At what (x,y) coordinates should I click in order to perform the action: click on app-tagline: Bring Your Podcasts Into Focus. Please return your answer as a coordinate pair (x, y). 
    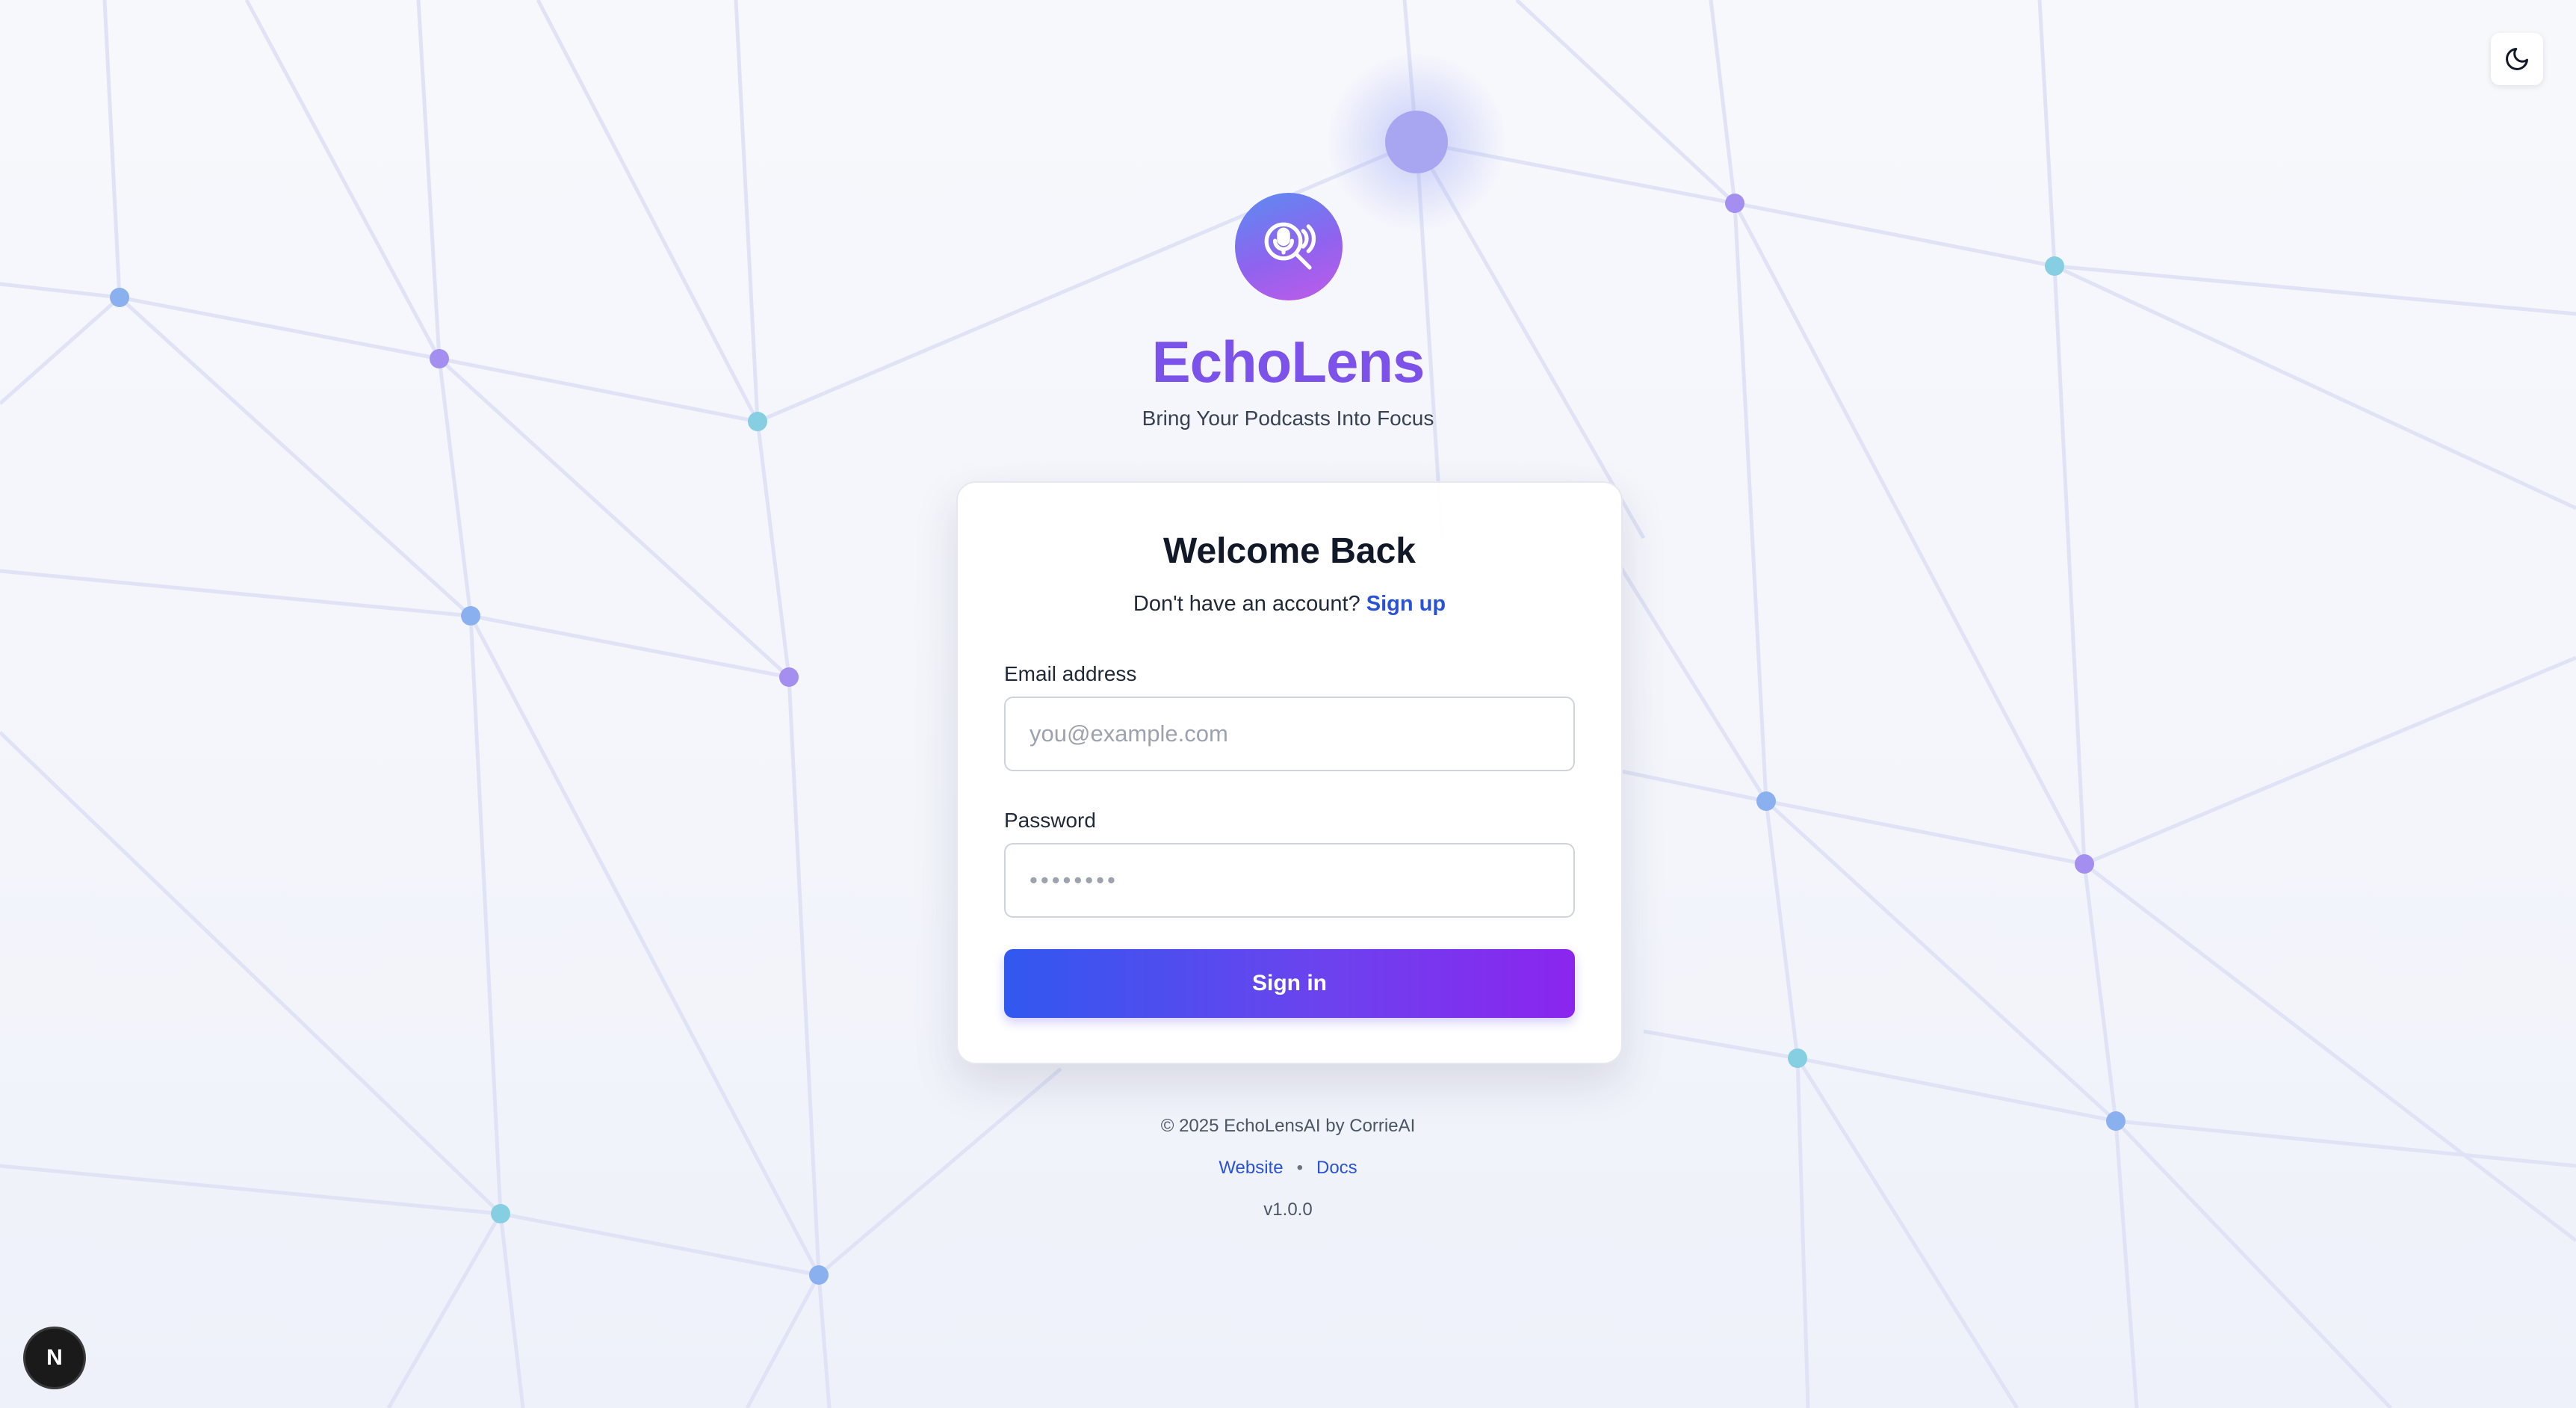
    Looking at the image, I should click on (1288, 418).